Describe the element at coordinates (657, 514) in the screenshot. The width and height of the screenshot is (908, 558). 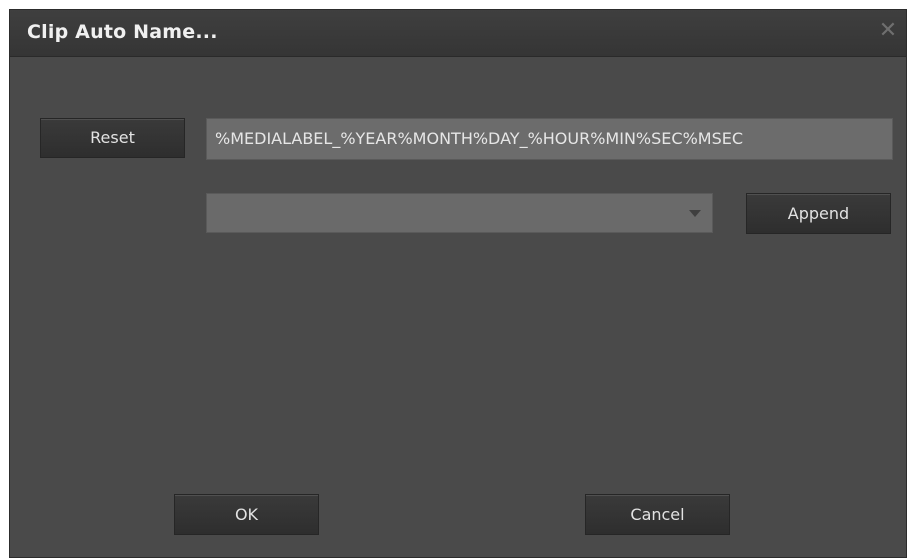
I see `cancel-button: Cancel` at that location.